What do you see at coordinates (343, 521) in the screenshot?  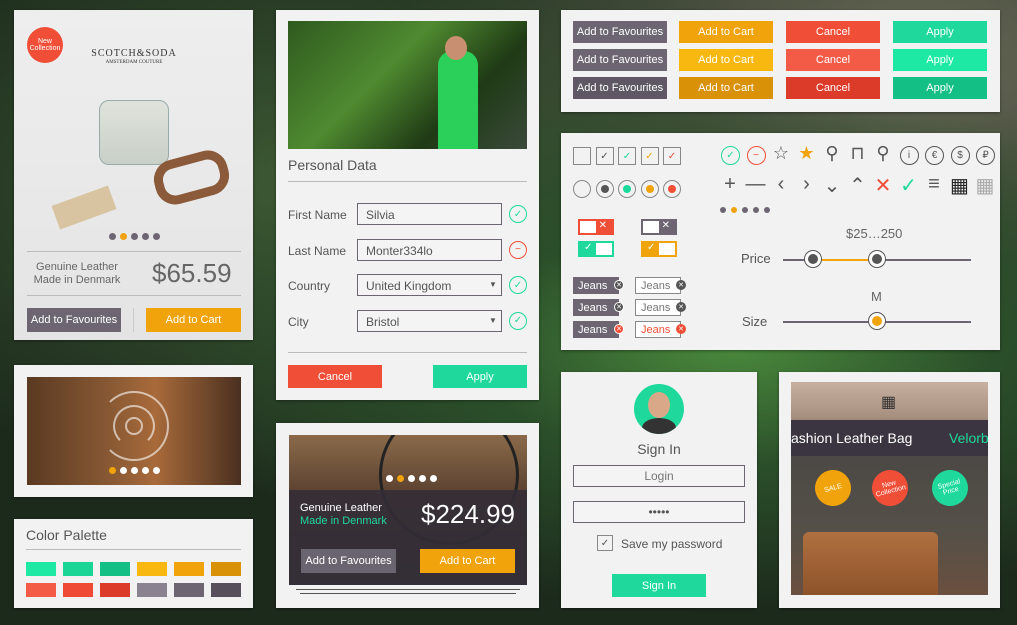 I see `product-line2: Made in Denmark` at bounding box center [343, 521].